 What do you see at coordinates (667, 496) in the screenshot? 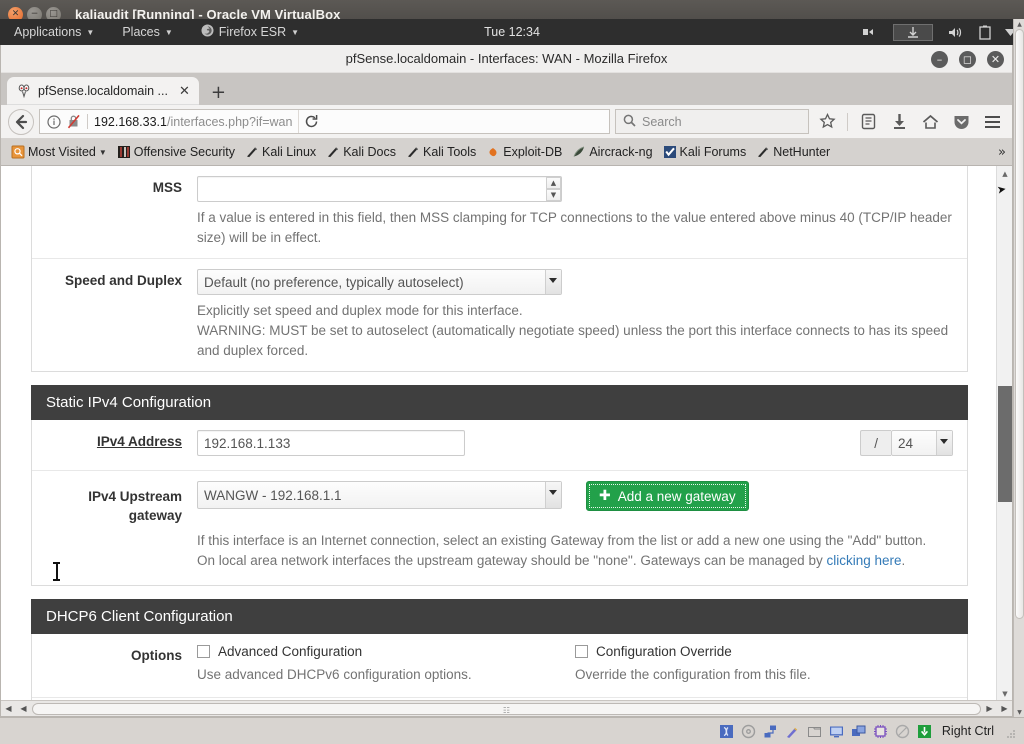
I see `add-new-gateway-button: ✚ Add a new gateway` at bounding box center [667, 496].